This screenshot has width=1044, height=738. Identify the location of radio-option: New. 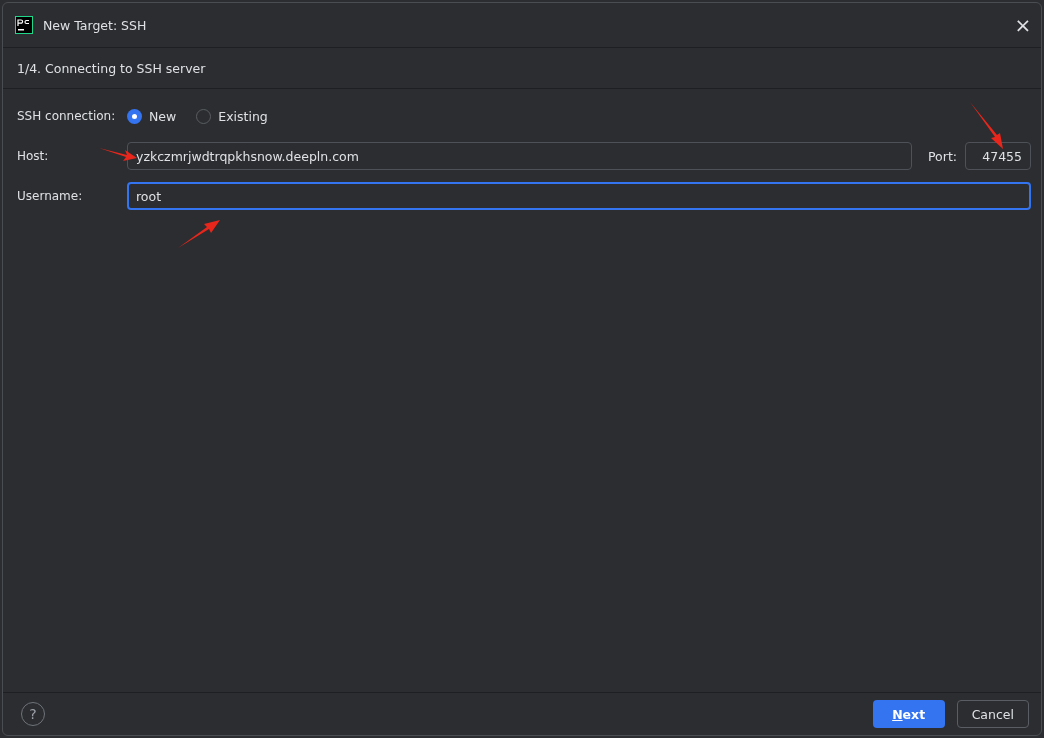
(152, 116).